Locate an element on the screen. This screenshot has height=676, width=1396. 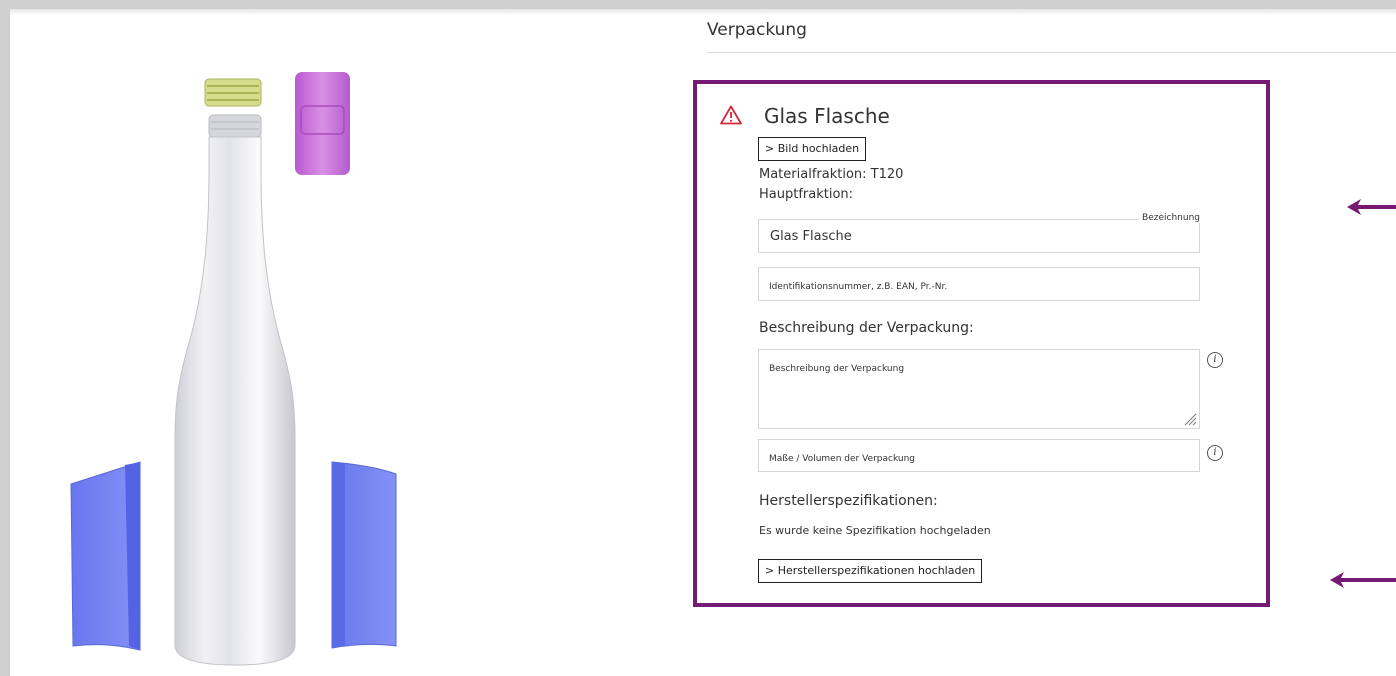
glass-bottle is located at coordinates (235, 390).